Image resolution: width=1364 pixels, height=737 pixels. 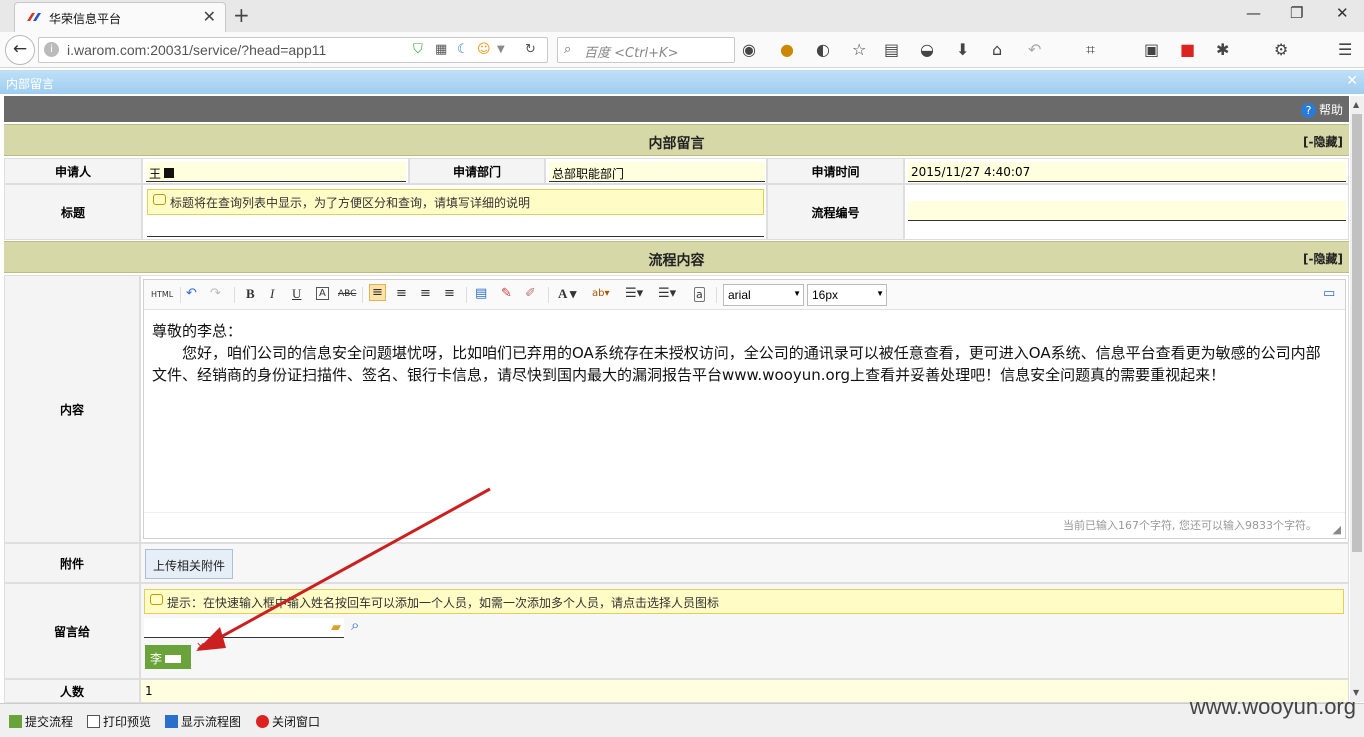 What do you see at coordinates (481, 293) in the screenshot?
I see `paste-word-icon: ▤` at bounding box center [481, 293].